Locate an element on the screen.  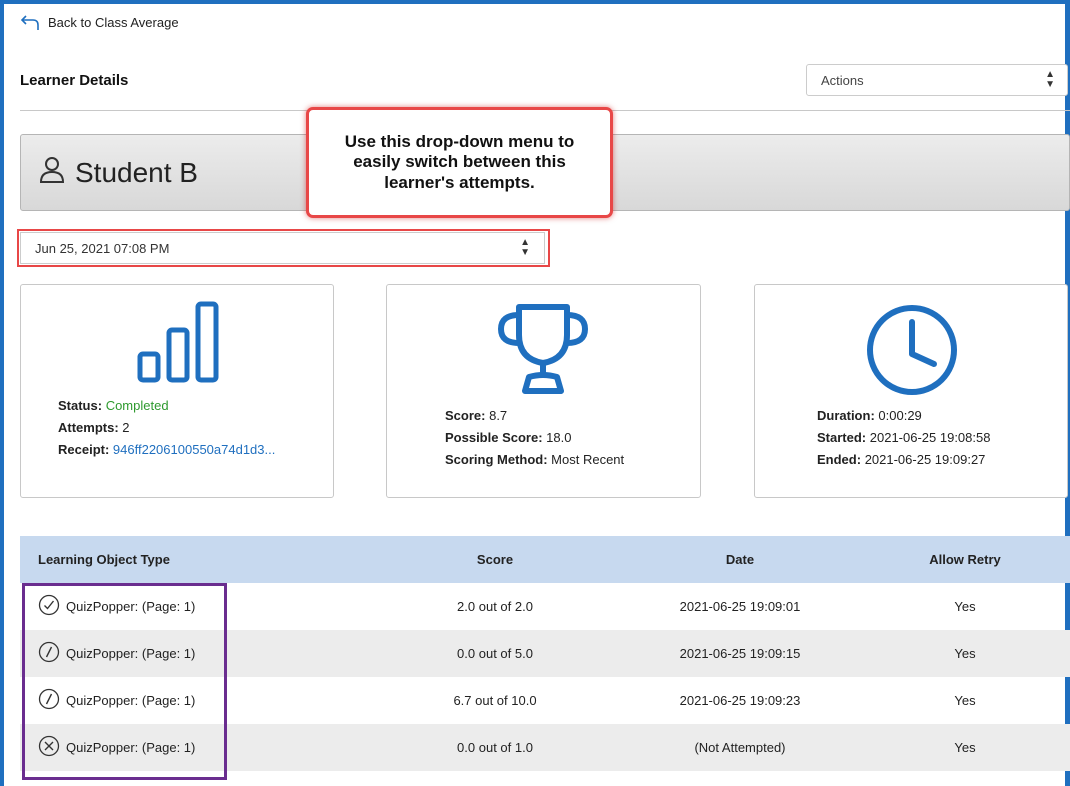
actions-dropdown-label: Actions is located at coordinates (842, 80).